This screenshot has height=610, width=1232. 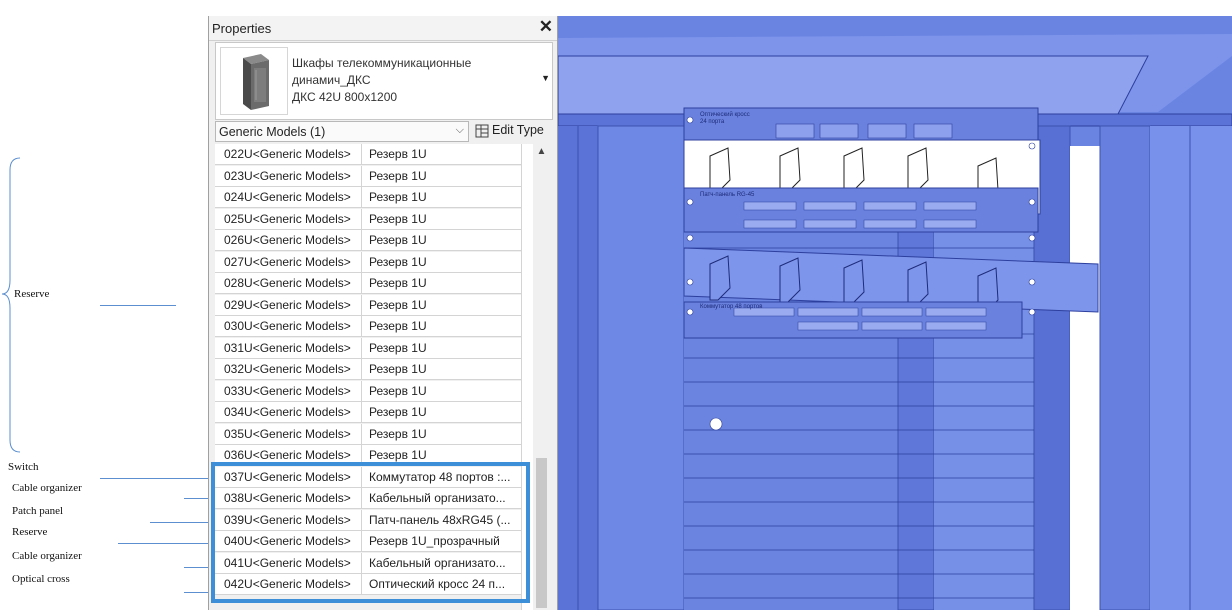 What do you see at coordinates (288, 283) in the screenshot?
I see `row-name-cell: 028U<Generic Models>` at bounding box center [288, 283].